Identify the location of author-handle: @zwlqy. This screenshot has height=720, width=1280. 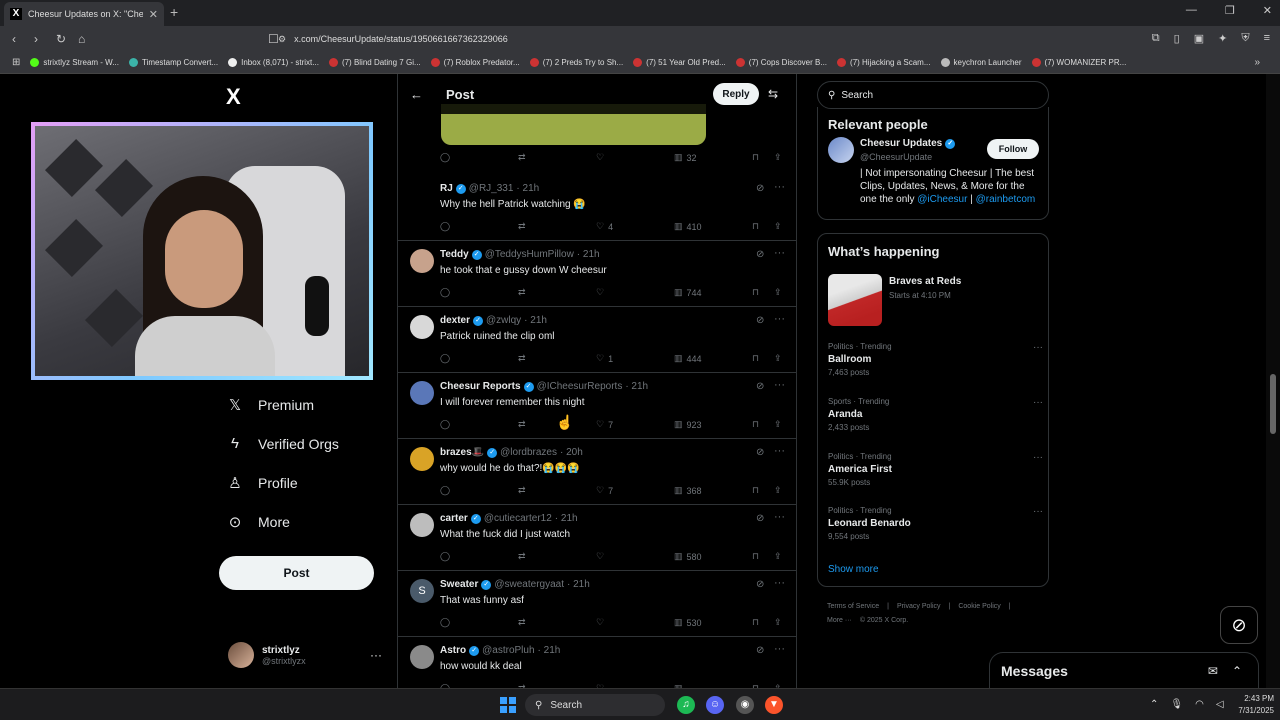
(503, 320).